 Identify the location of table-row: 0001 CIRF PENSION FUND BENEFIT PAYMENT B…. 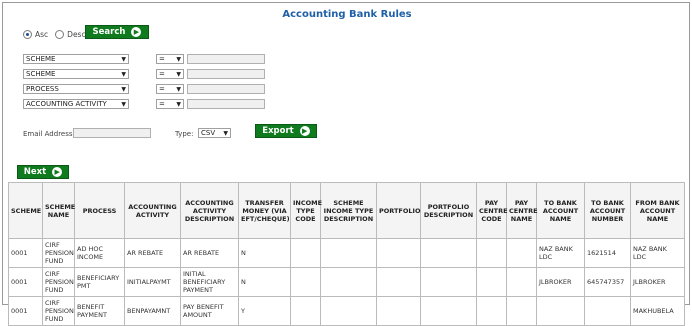
(346, 311).